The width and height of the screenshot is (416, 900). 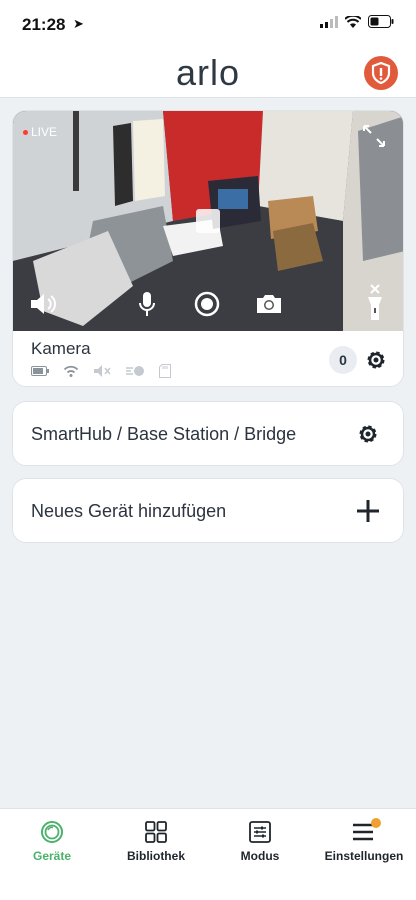 What do you see at coordinates (135, 371) in the screenshot?
I see `camera-motion-icon` at bounding box center [135, 371].